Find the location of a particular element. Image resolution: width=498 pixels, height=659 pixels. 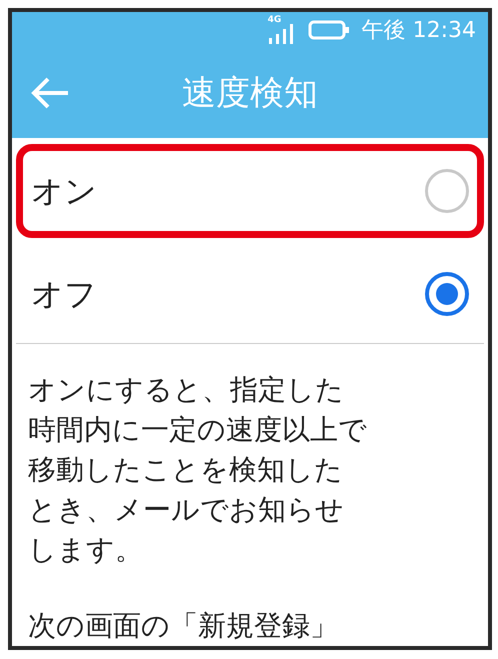

back-arrow-icon is located at coordinates (50, 93).